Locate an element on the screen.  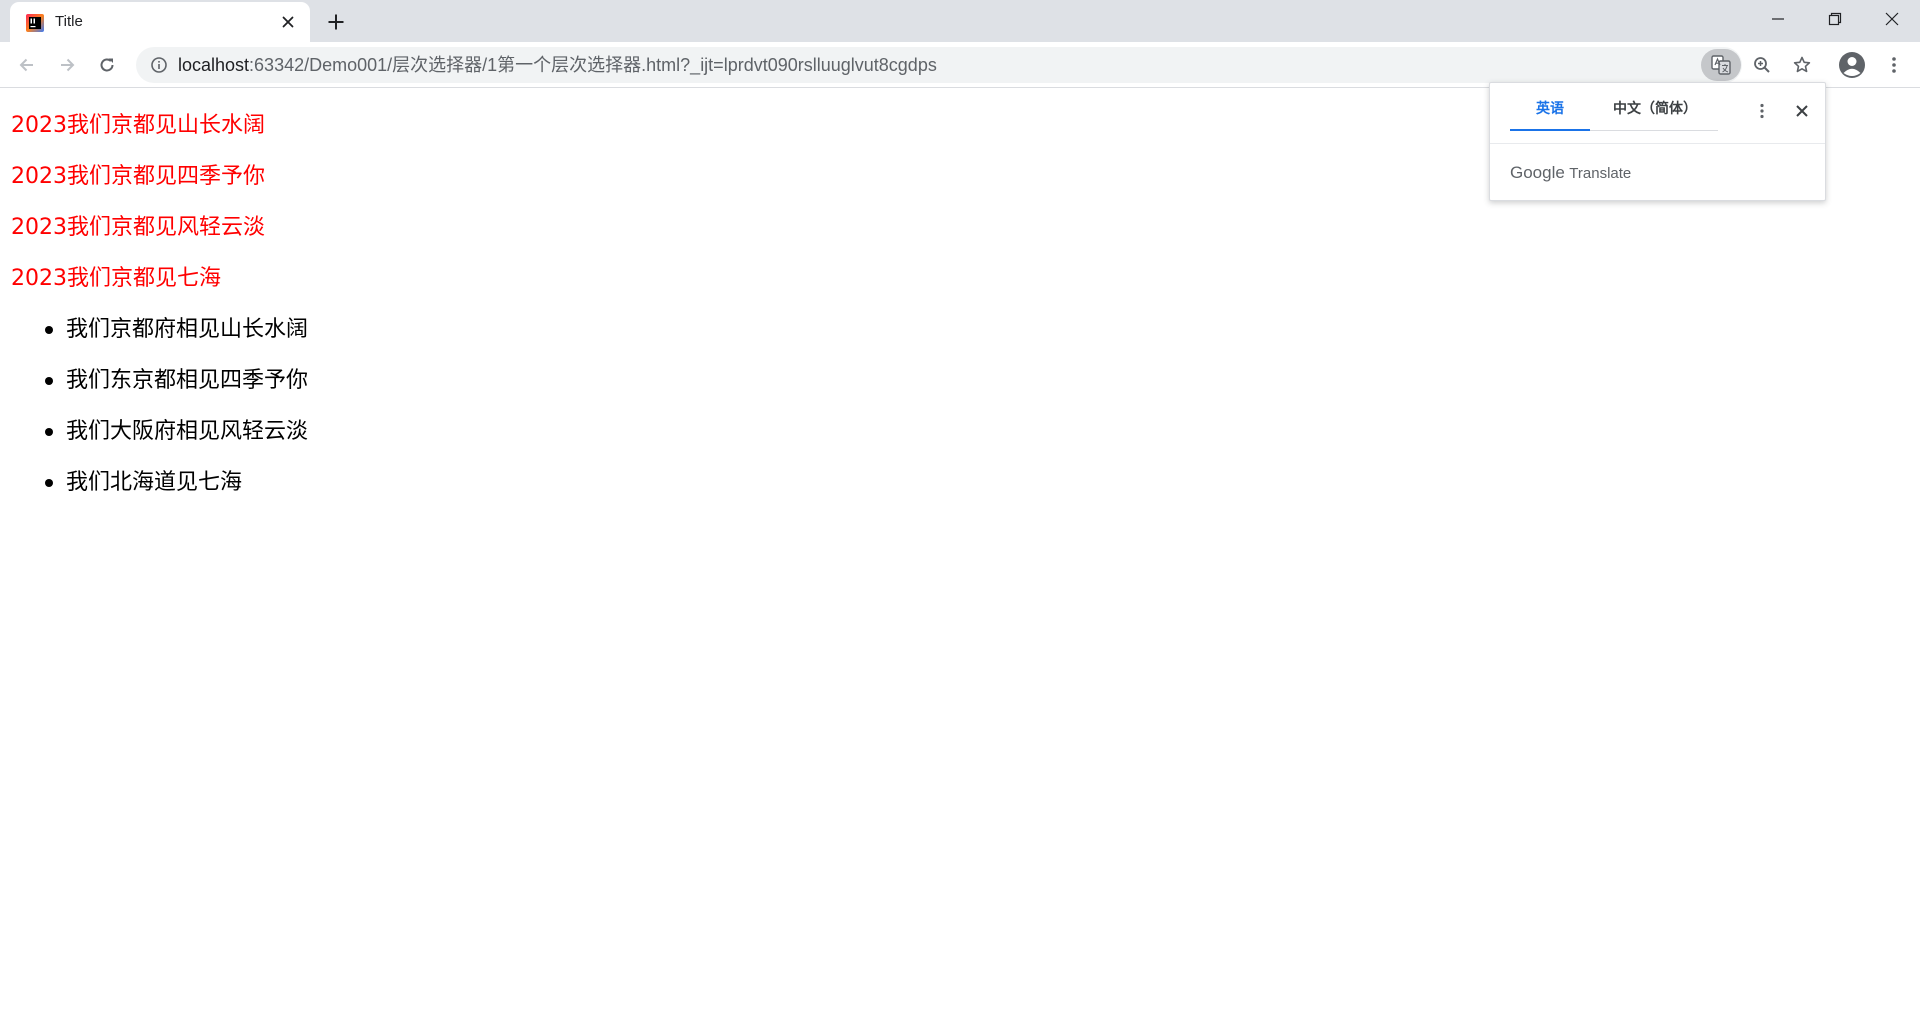
list-item-text: 我们东京都相见四季予你 is located at coordinates (187, 380).